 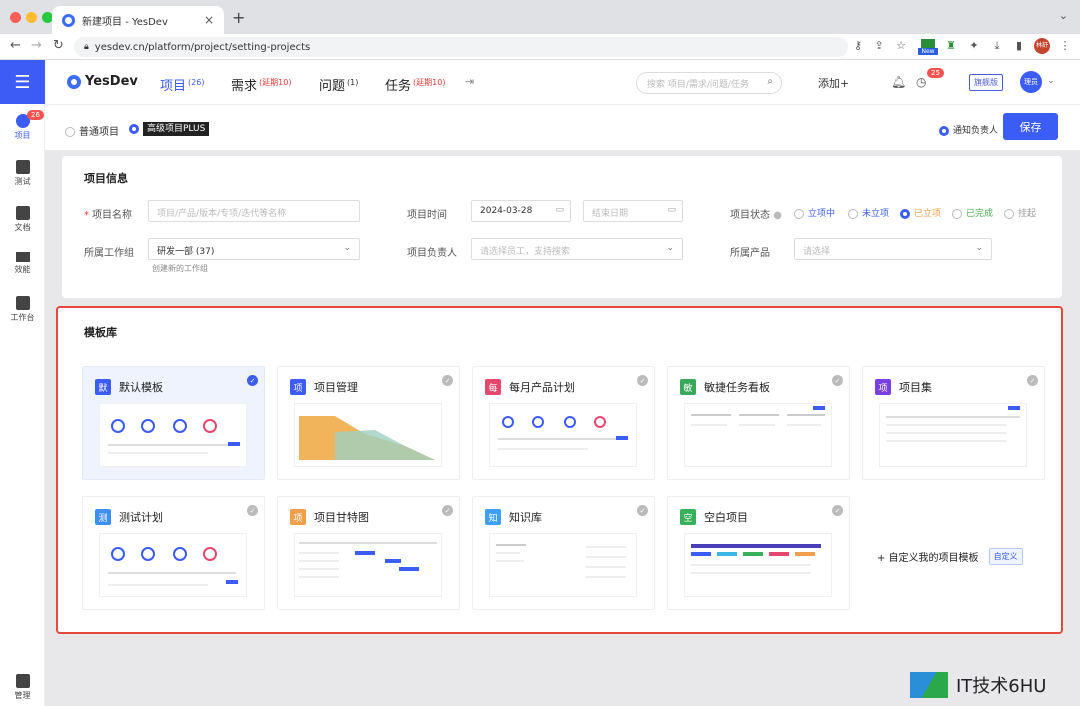 I want to click on product-label: 所属产品, so click(x=750, y=253).